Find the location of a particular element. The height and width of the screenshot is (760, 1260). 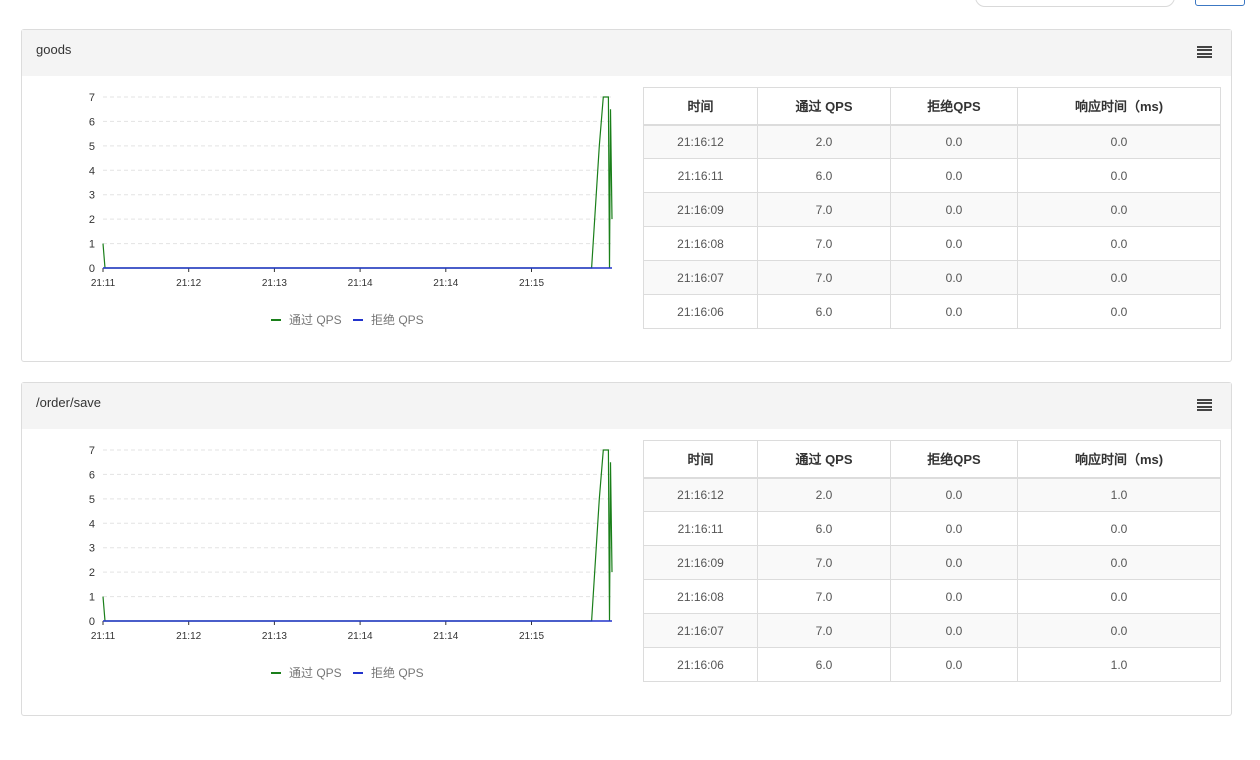

y-tick-label: 1 is located at coordinates (92, 598).